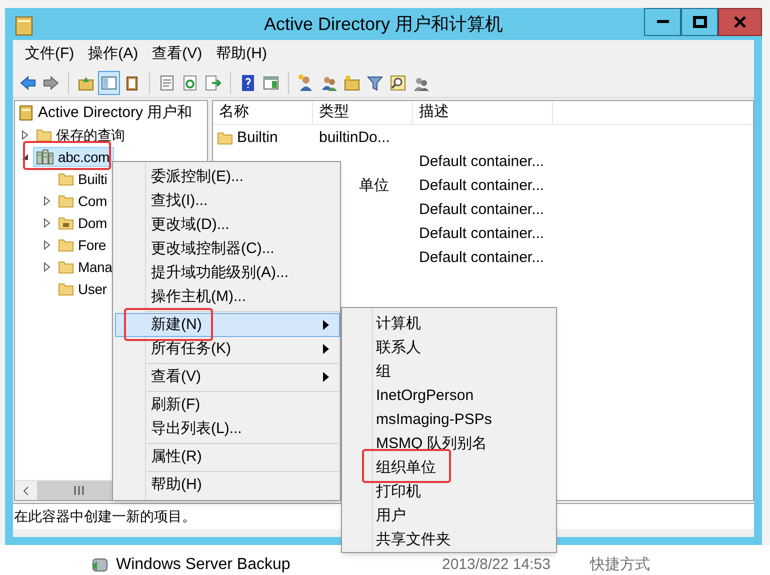 This screenshot has height=575, width=770. I want to click on window-icon, so click(271, 83).